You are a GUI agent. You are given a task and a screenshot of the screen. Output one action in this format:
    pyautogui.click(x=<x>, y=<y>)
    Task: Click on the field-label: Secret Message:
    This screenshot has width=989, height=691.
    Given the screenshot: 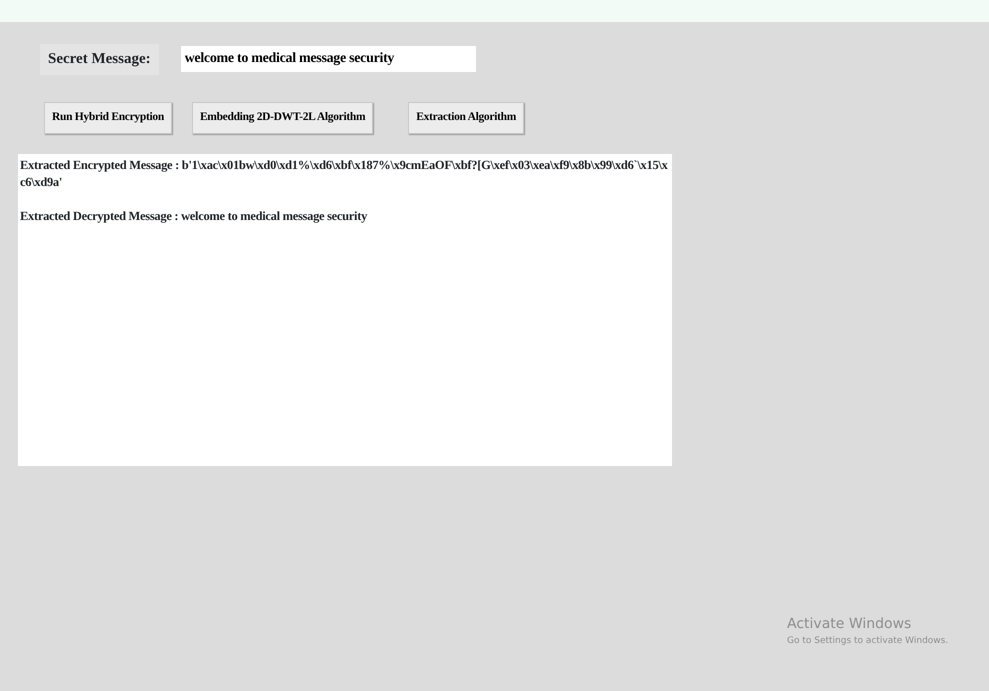 What is the action you would take?
    pyautogui.click(x=99, y=59)
    